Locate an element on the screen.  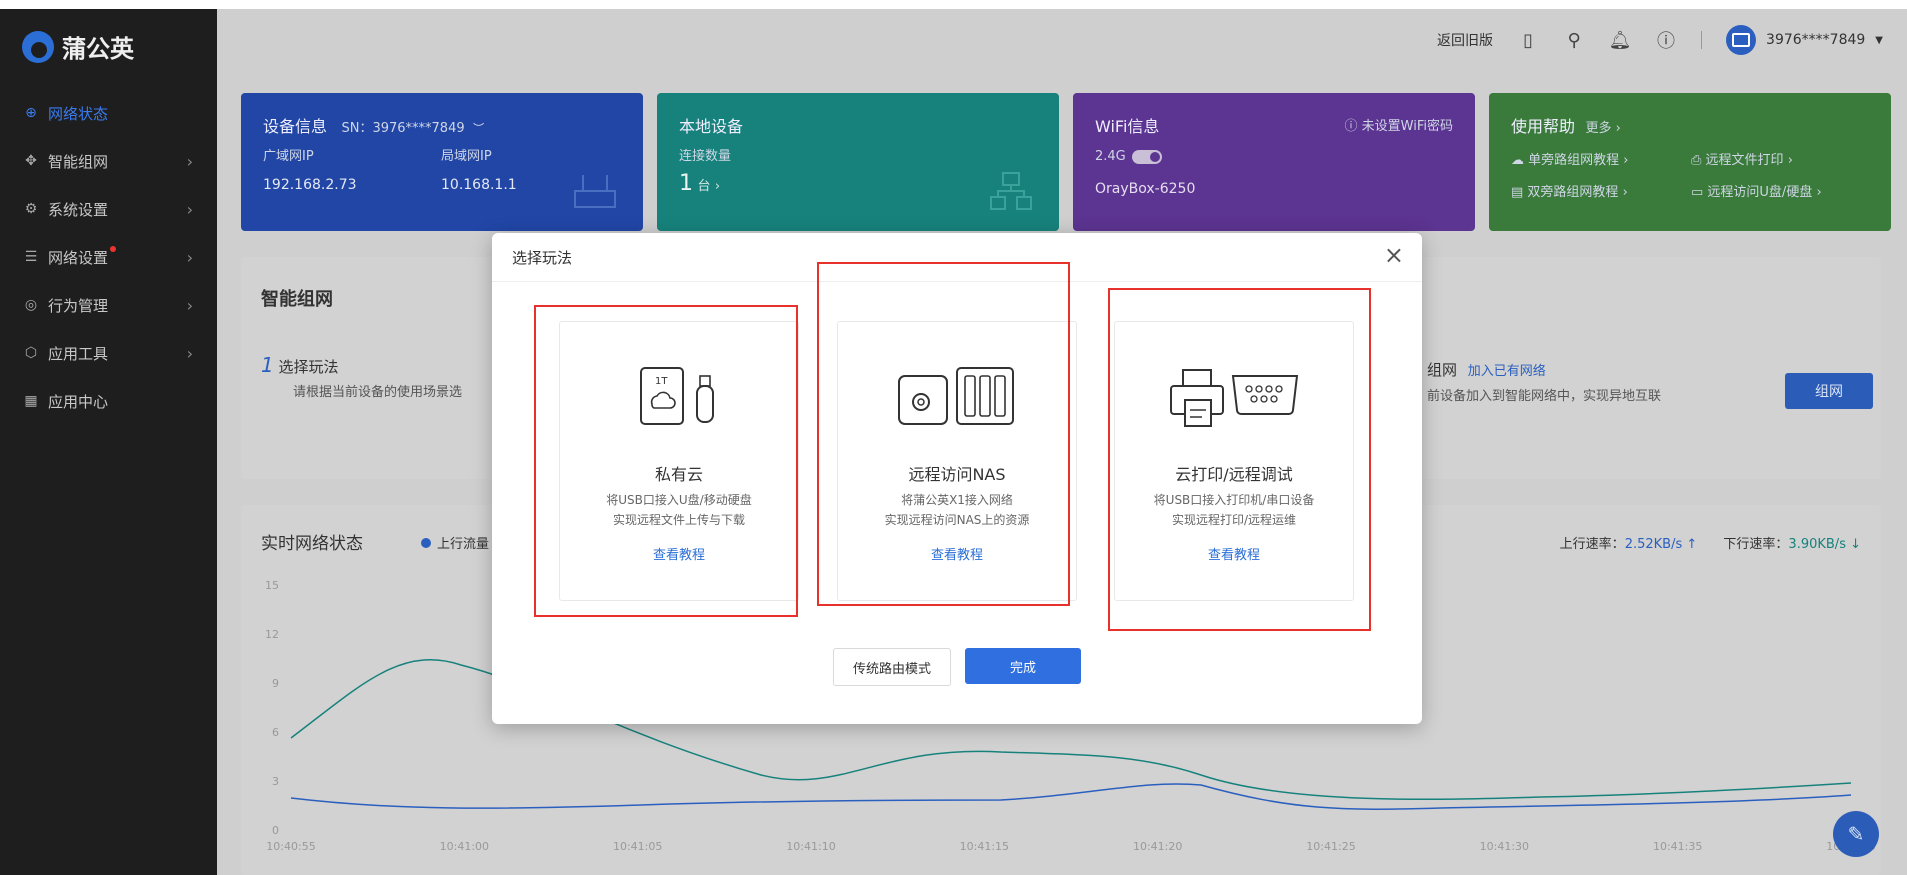
x-tick-label: 10:41:05 is located at coordinates (637, 846).